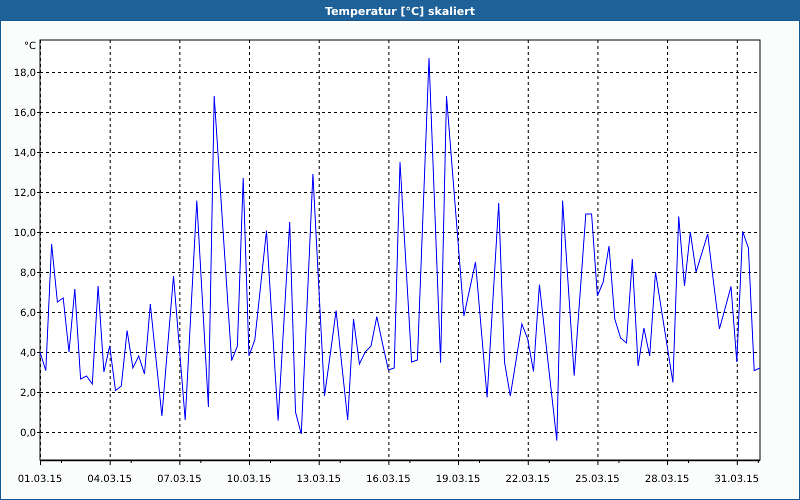 This screenshot has width=800, height=500. I want to click on x-tick-label: 04.03.15, so click(109, 479).